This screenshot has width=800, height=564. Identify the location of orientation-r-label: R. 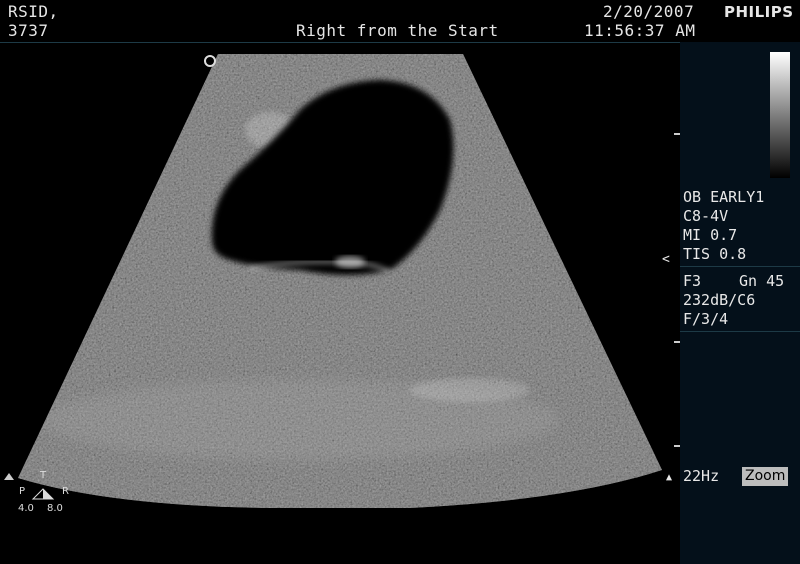
(65, 491).